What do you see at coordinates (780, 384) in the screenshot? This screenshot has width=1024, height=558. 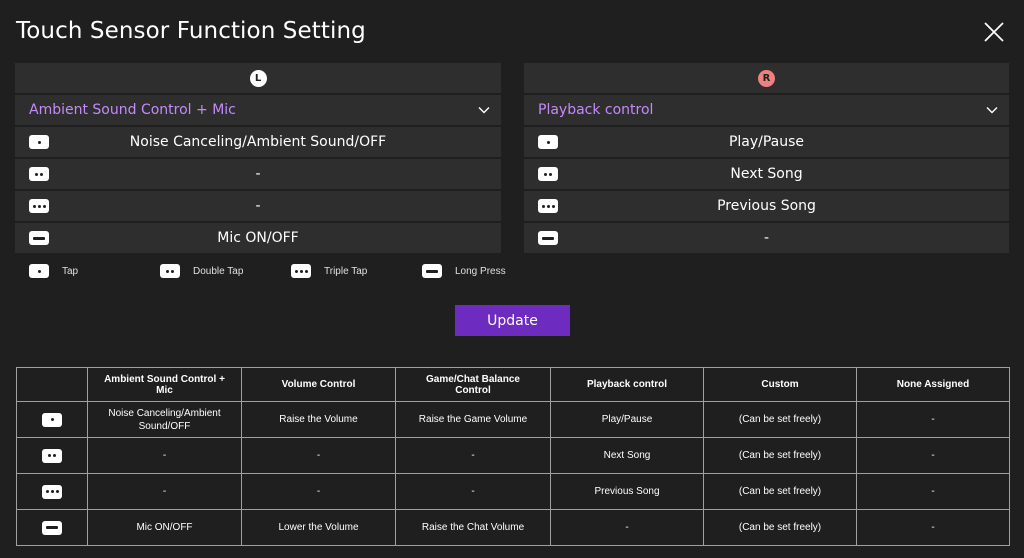 I see `table-header: Custom` at bounding box center [780, 384].